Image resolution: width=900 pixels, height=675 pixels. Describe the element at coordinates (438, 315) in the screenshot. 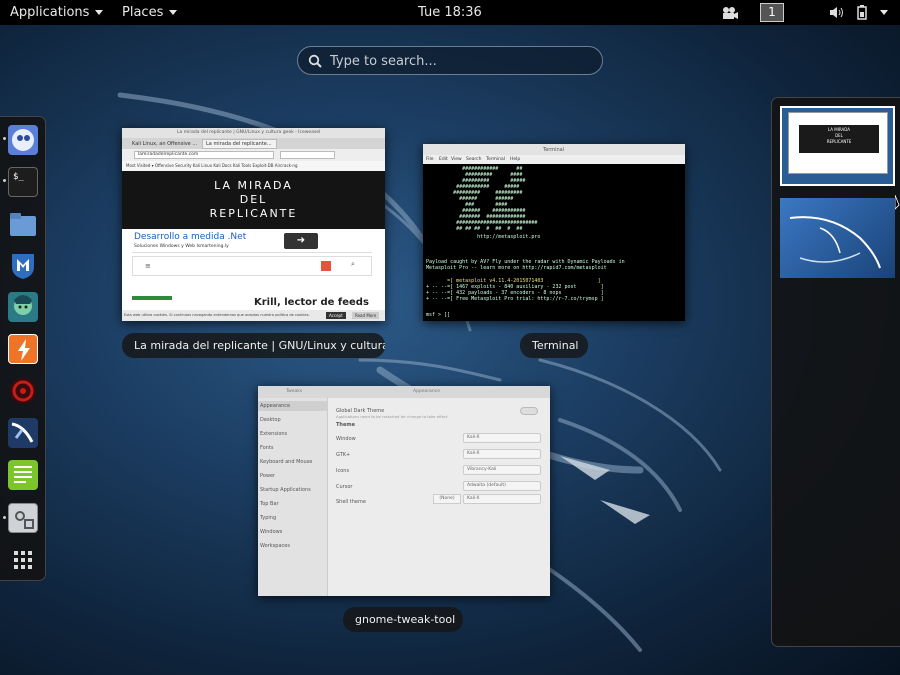

I see `terminal-prompt: msf > []` at that location.